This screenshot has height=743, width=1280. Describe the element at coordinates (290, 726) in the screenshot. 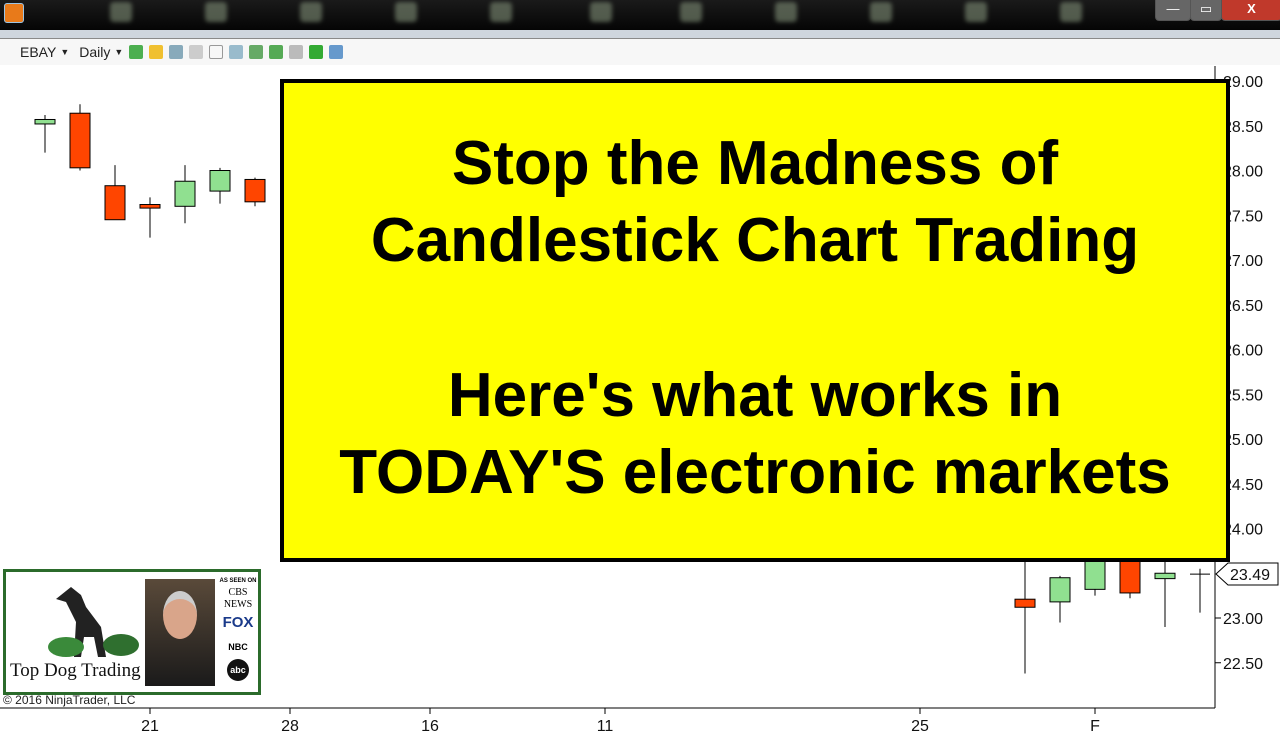

I see `x-tick-label: 28` at that location.